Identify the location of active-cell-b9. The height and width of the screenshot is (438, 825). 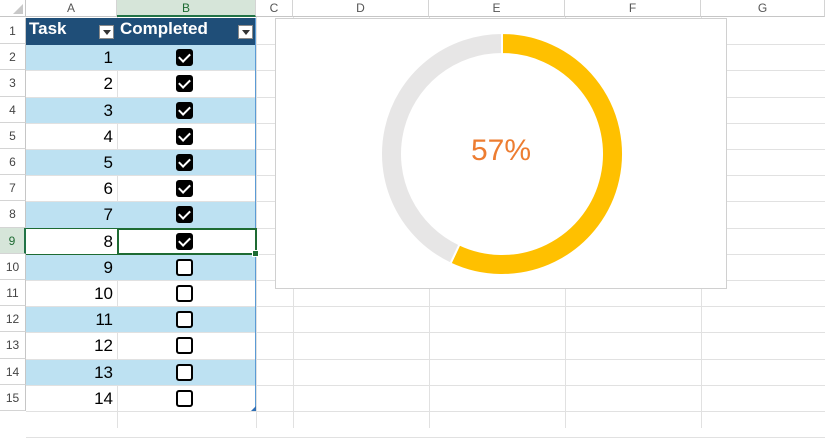
(188, 242).